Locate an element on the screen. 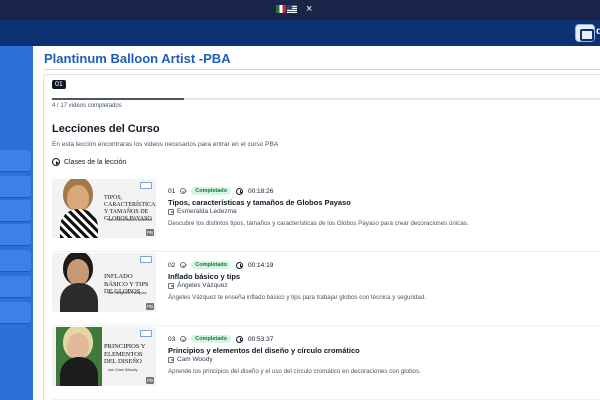  user-name: d is located at coordinates (598, 31).